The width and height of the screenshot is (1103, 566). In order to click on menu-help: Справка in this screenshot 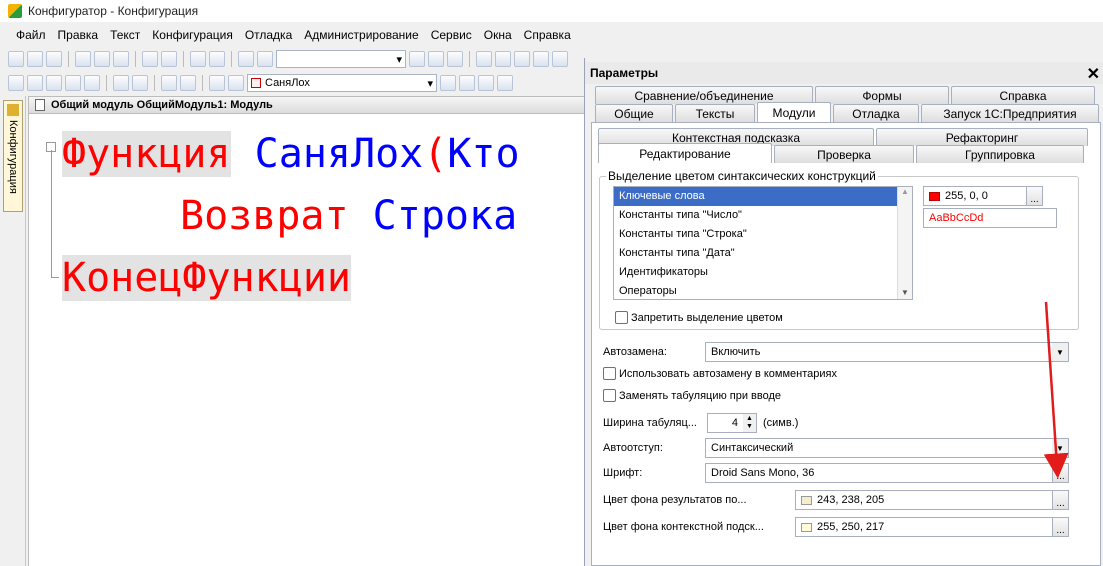, I will do `click(547, 35)`.